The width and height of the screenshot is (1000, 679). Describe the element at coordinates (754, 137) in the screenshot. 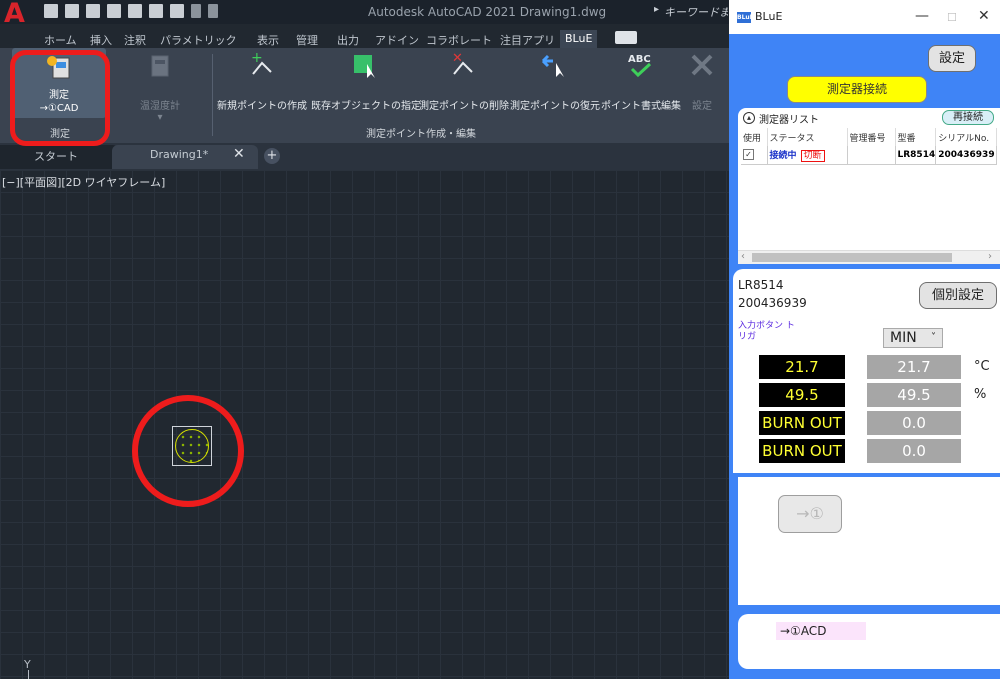

I see `col-use: 使用` at that location.